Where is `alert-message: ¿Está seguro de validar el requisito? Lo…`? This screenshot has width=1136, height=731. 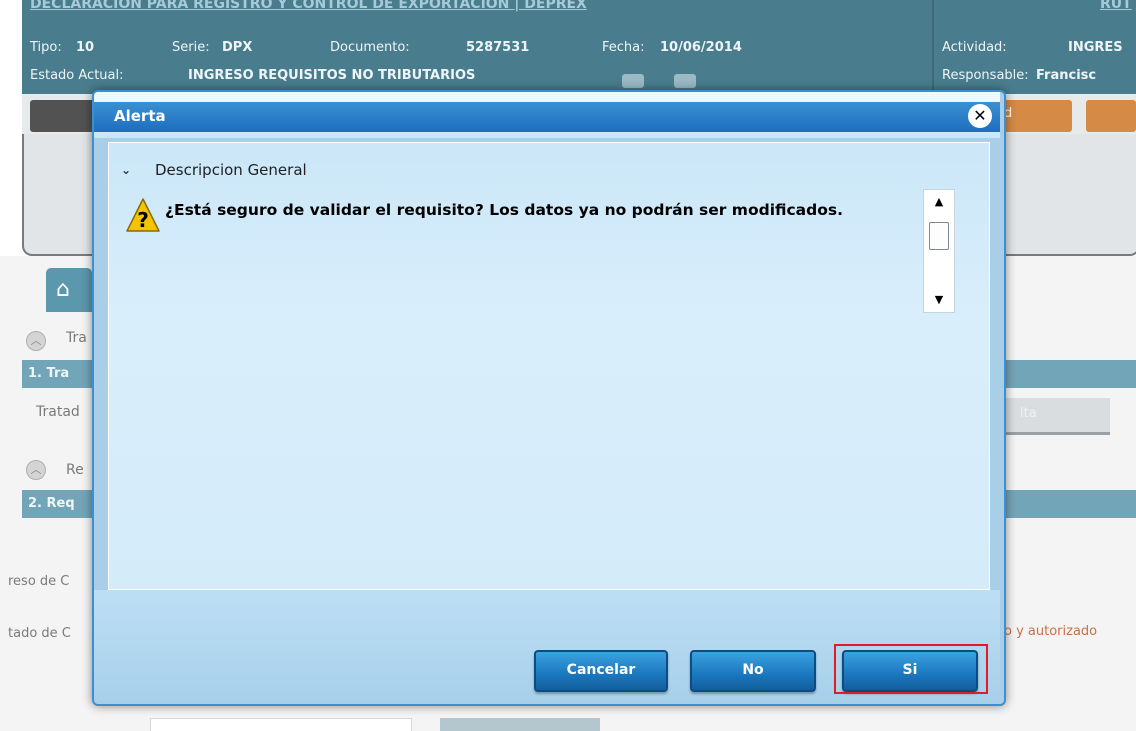
alert-message: ¿Está seguro de validar el requisito? Lo… is located at coordinates (504, 210).